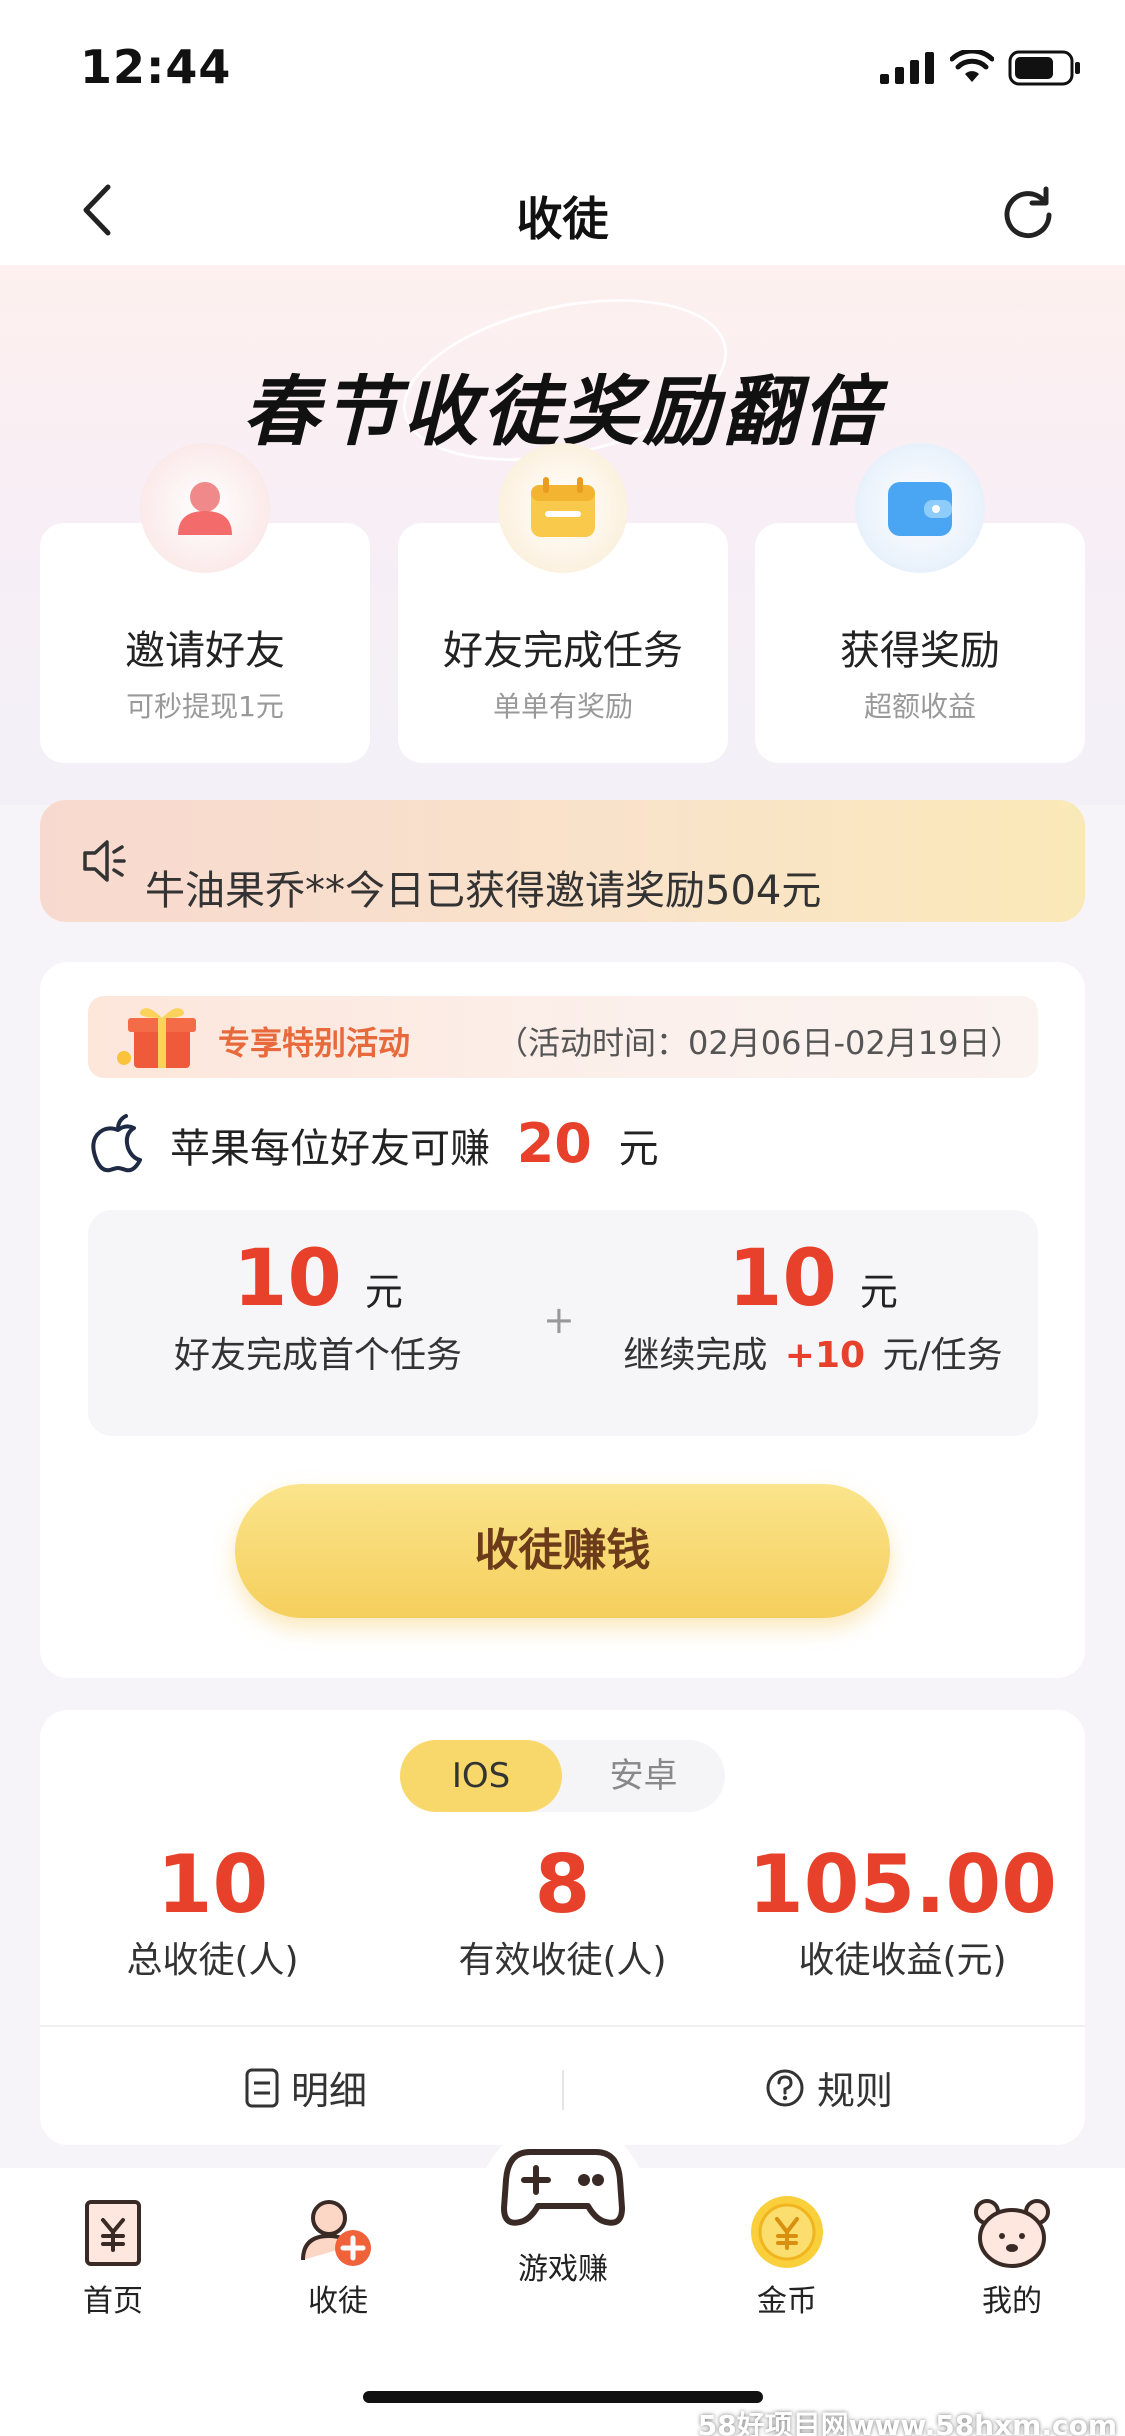 The image size is (1125, 2436). I want to click on tab-label: 金币, so click(787, 2301).